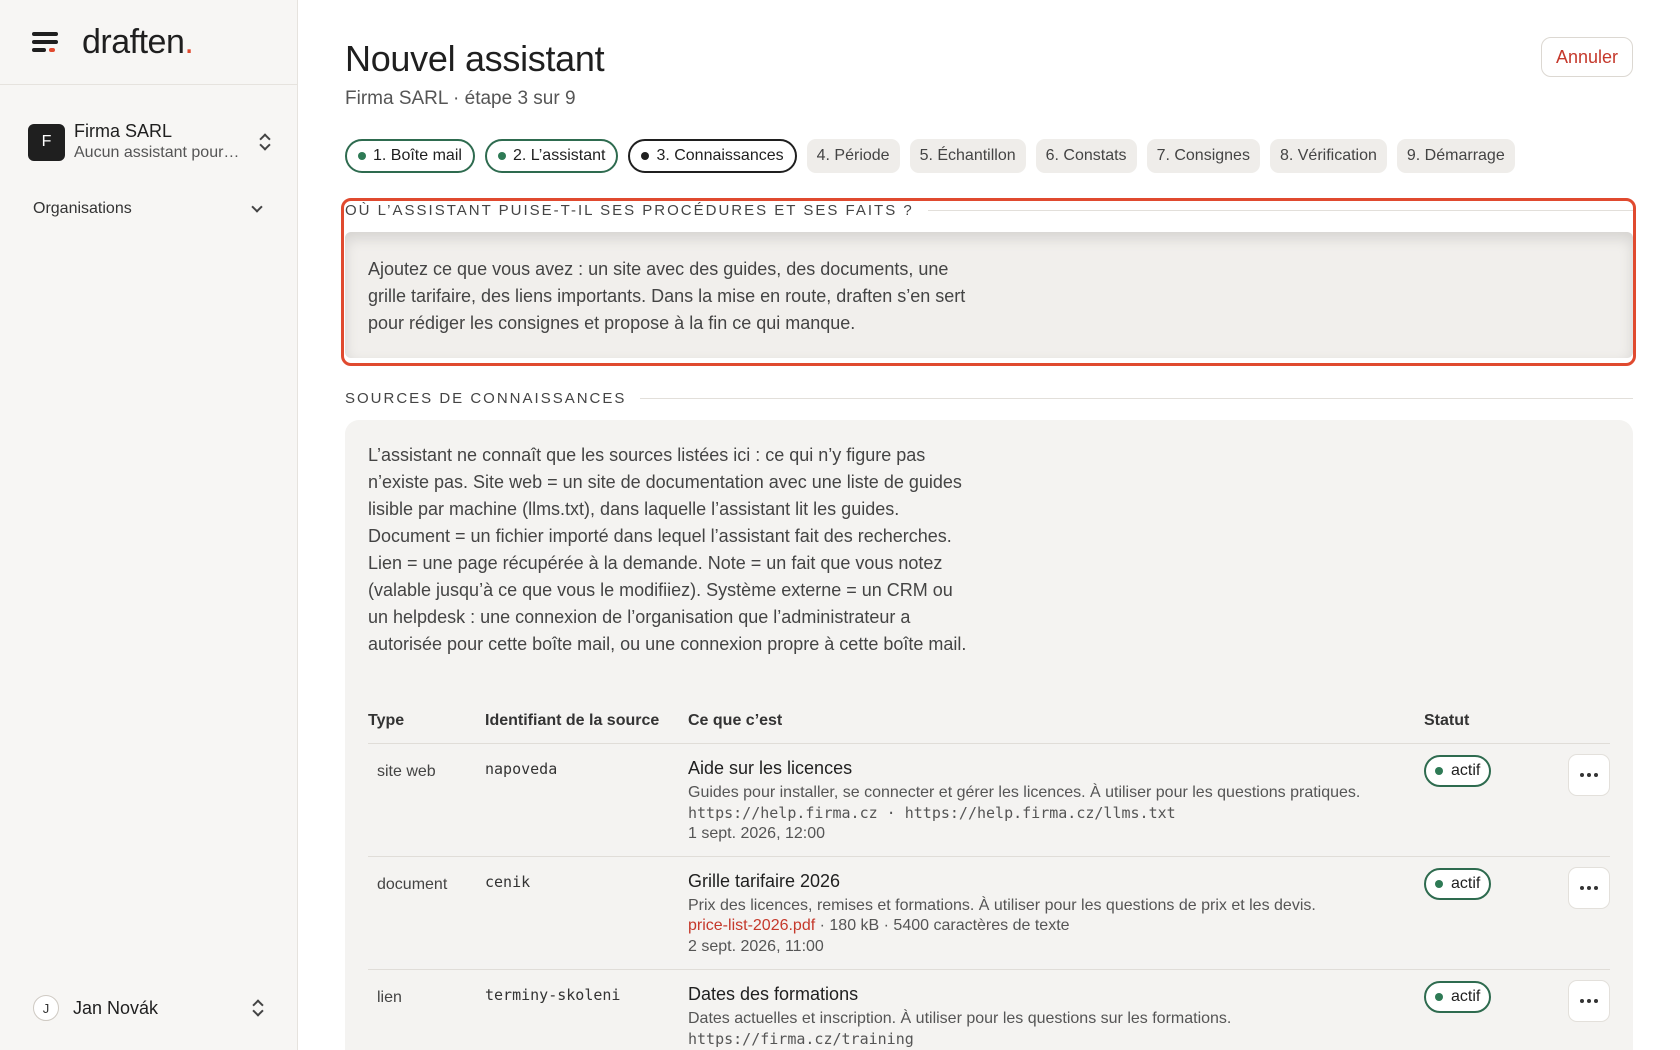 This screenshot has height=1050, width=1680. What do you see at coordinates (406, 771) in the screenshot?
I see `source-type: site web` at bounding box center [406, 771].